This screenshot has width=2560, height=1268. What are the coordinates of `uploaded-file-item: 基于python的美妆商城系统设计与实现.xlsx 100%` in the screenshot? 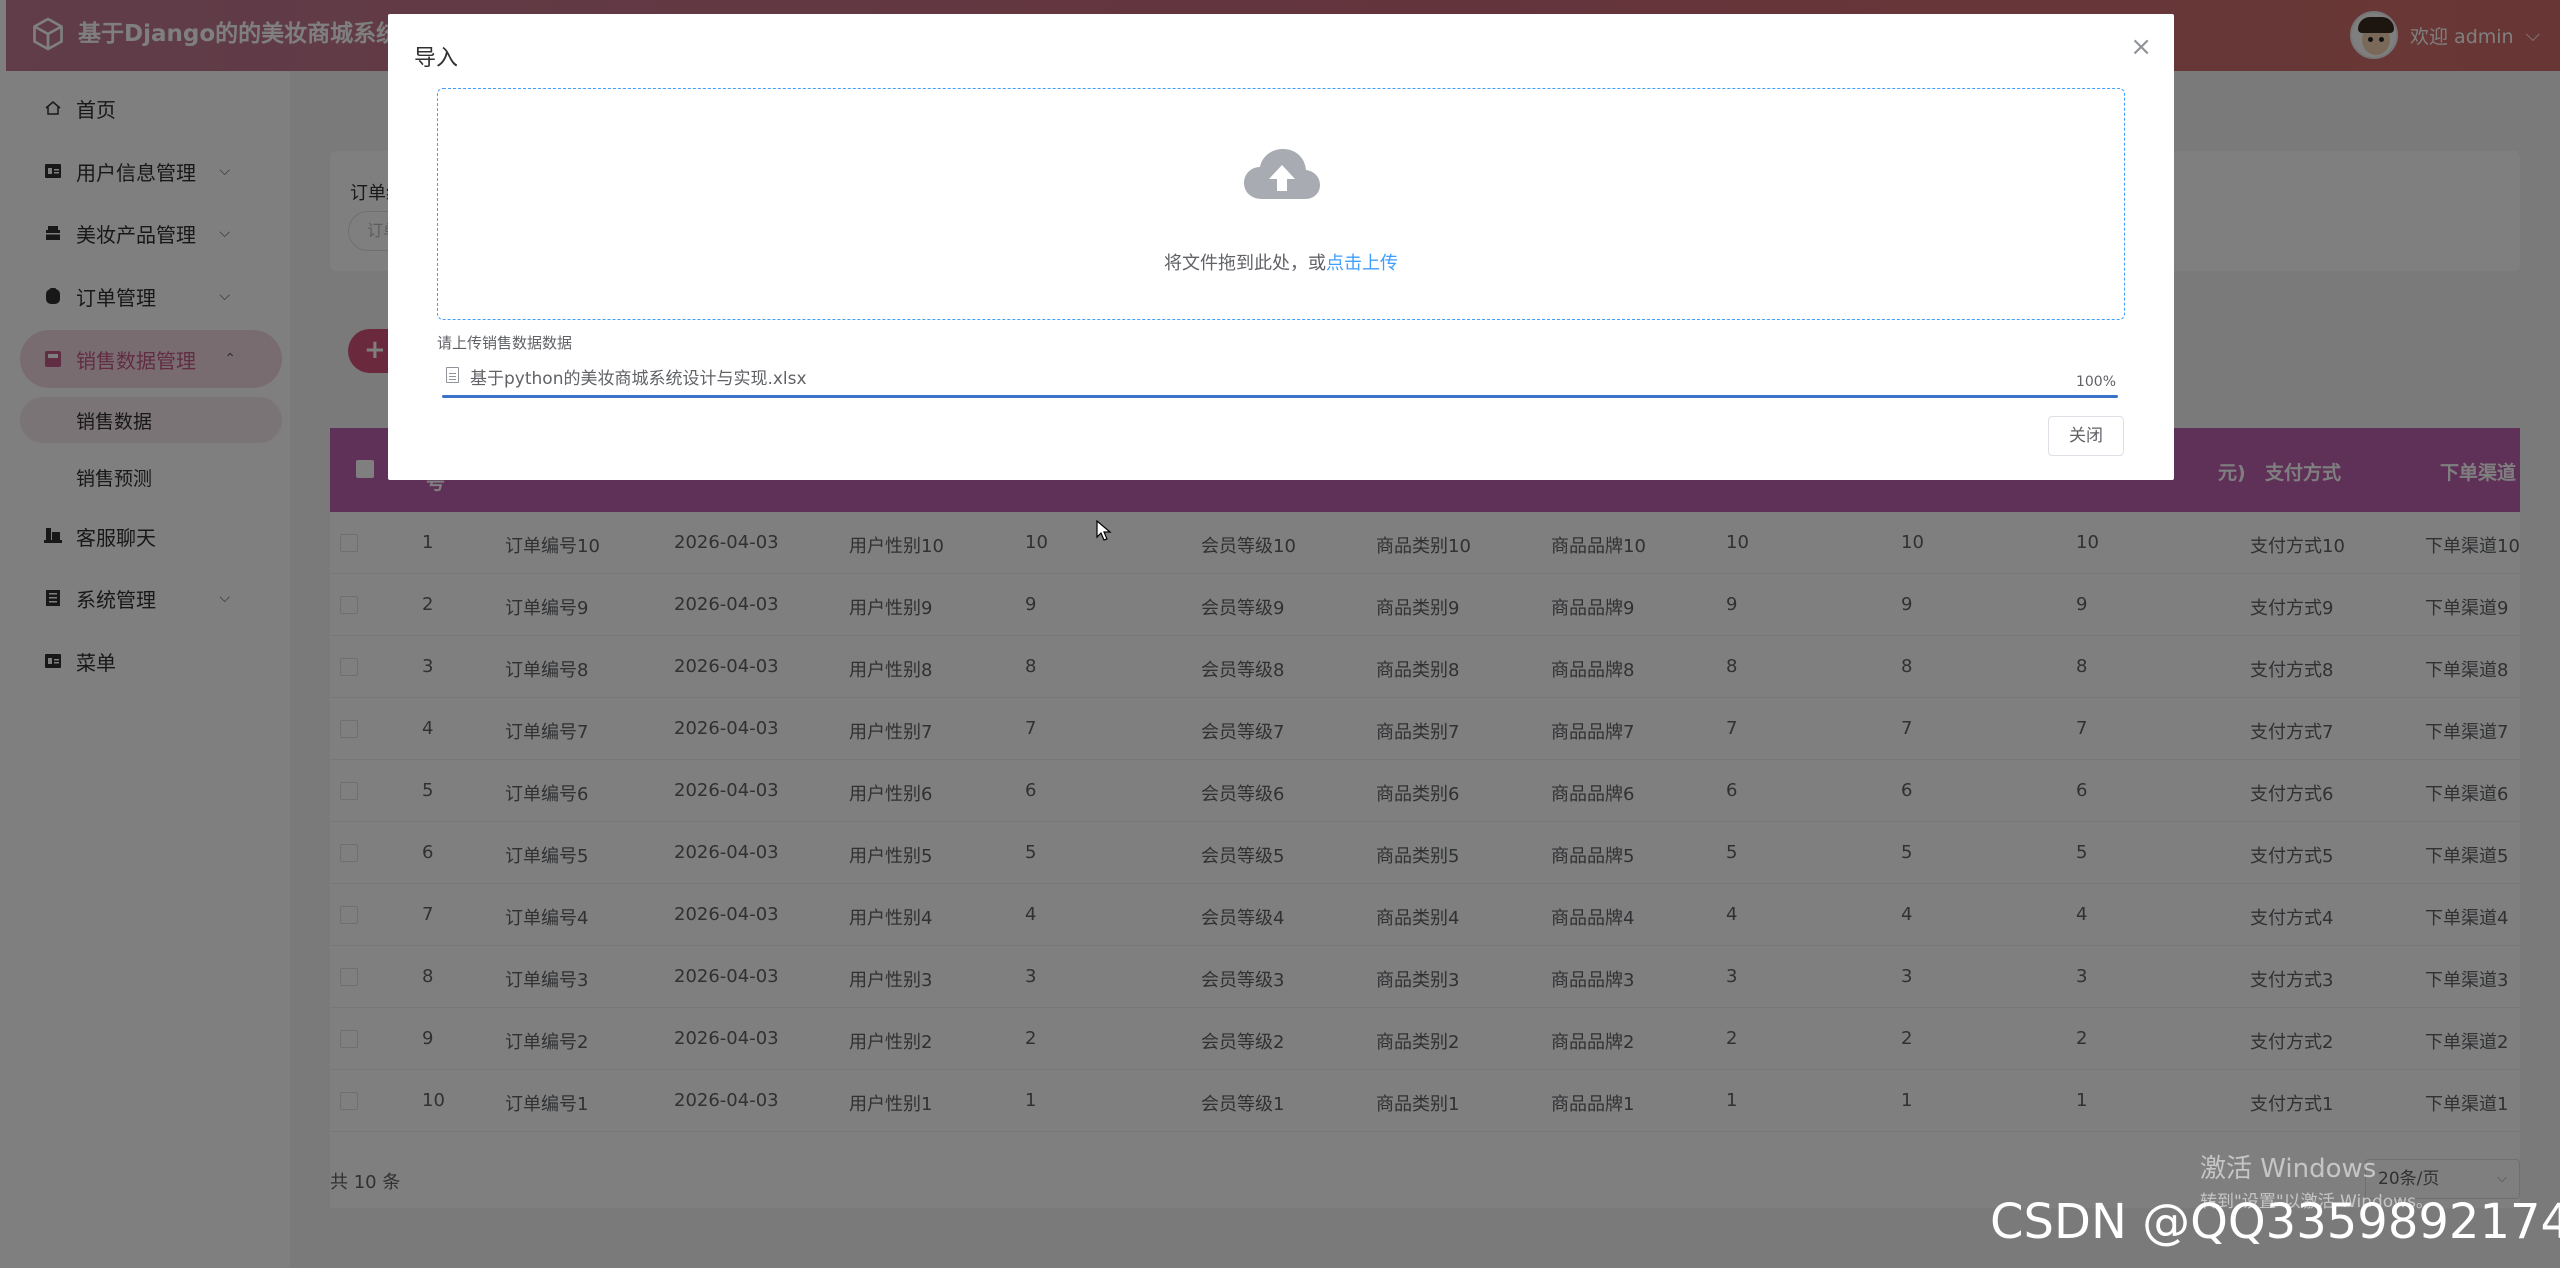 It's located at (1282, 377).